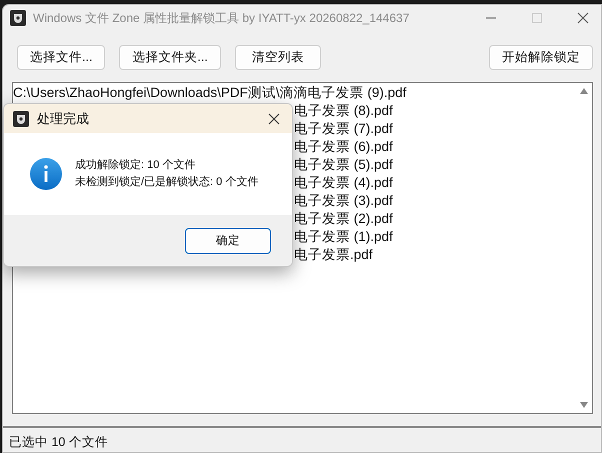 This screenshot has width=602, height=453. I want to click on file-path: 电子发票 (4).pdf, so click(343, 182).